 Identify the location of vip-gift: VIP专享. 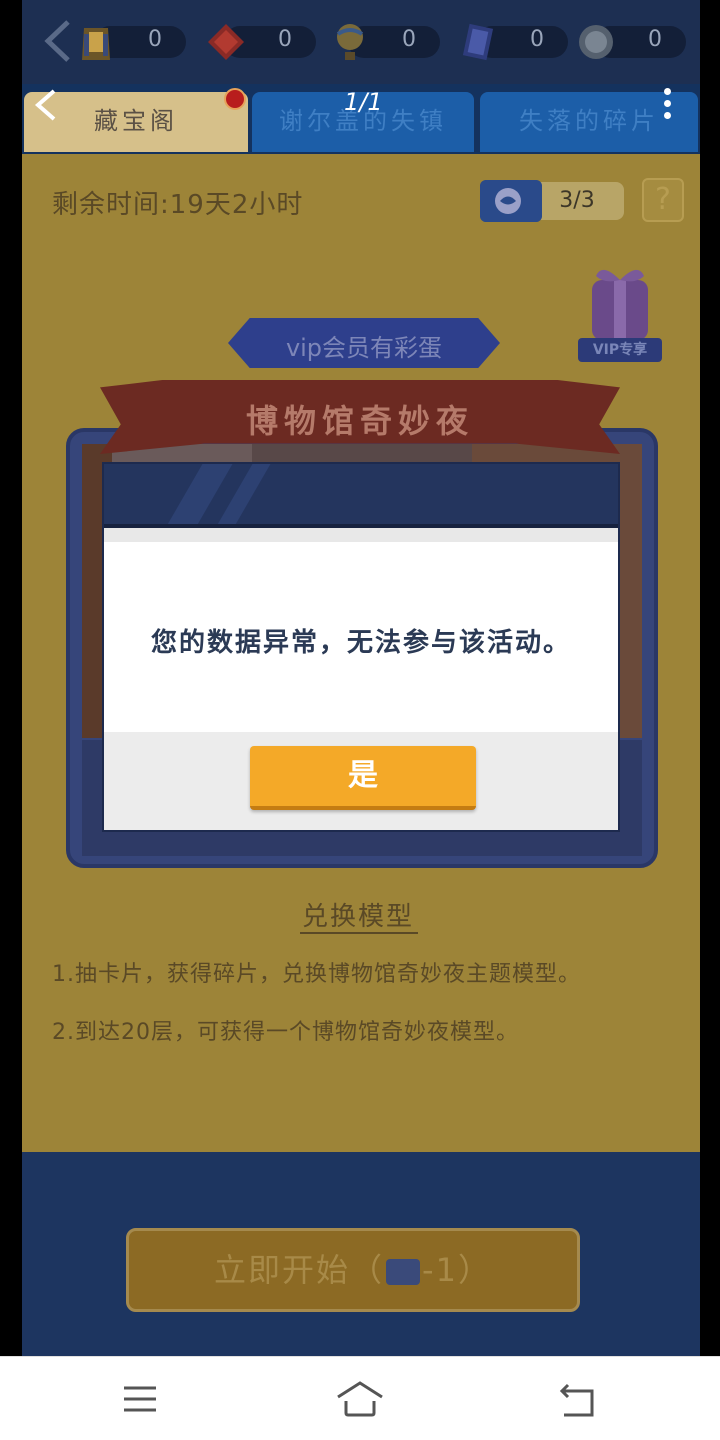
(620, 312).